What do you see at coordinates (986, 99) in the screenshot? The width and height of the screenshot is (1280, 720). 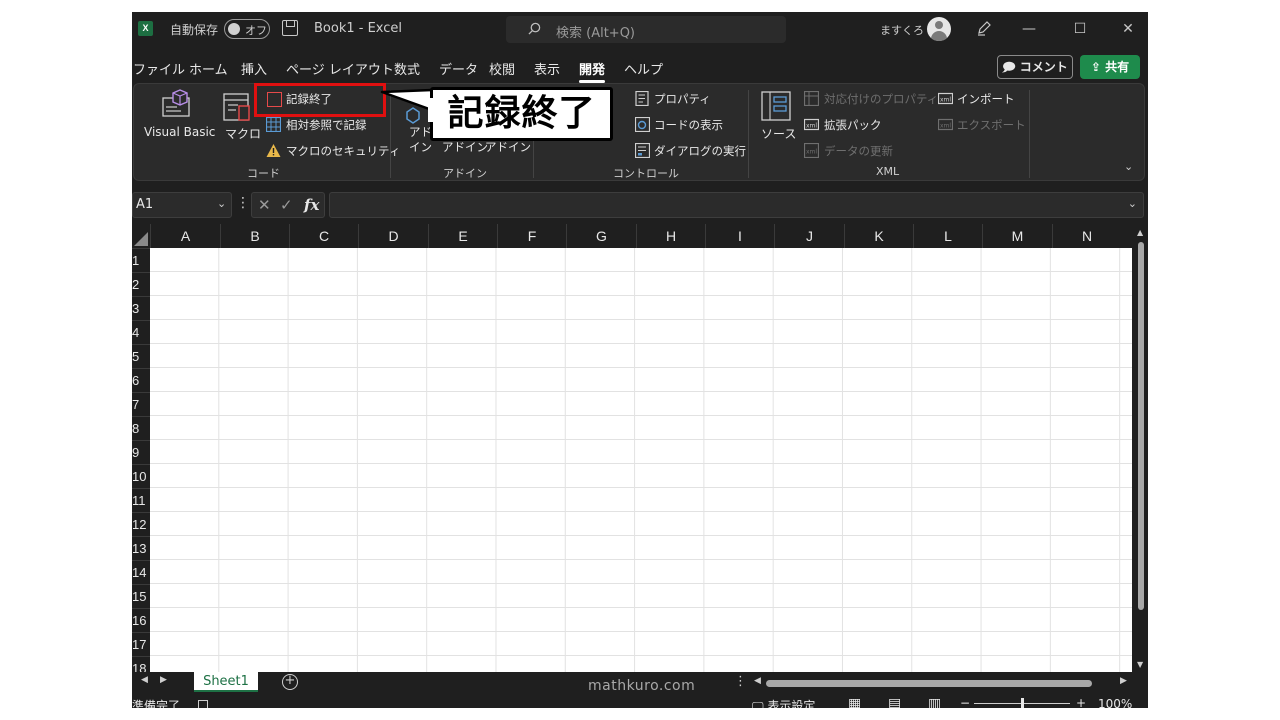 I see `import-button: インポート` at bounding box center [986, 99].